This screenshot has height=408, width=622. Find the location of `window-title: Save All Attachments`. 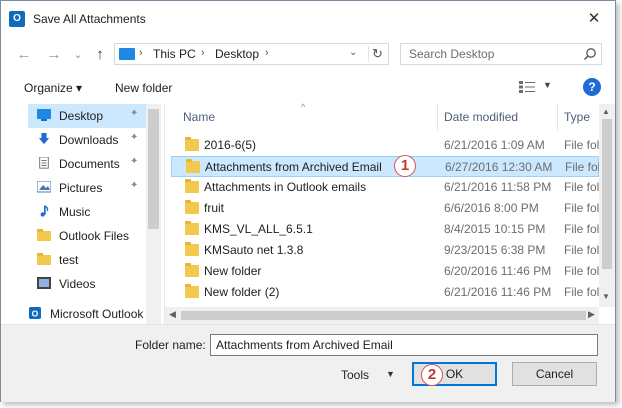

window-title: Save All Attachments is located at coordinates (89, 19).